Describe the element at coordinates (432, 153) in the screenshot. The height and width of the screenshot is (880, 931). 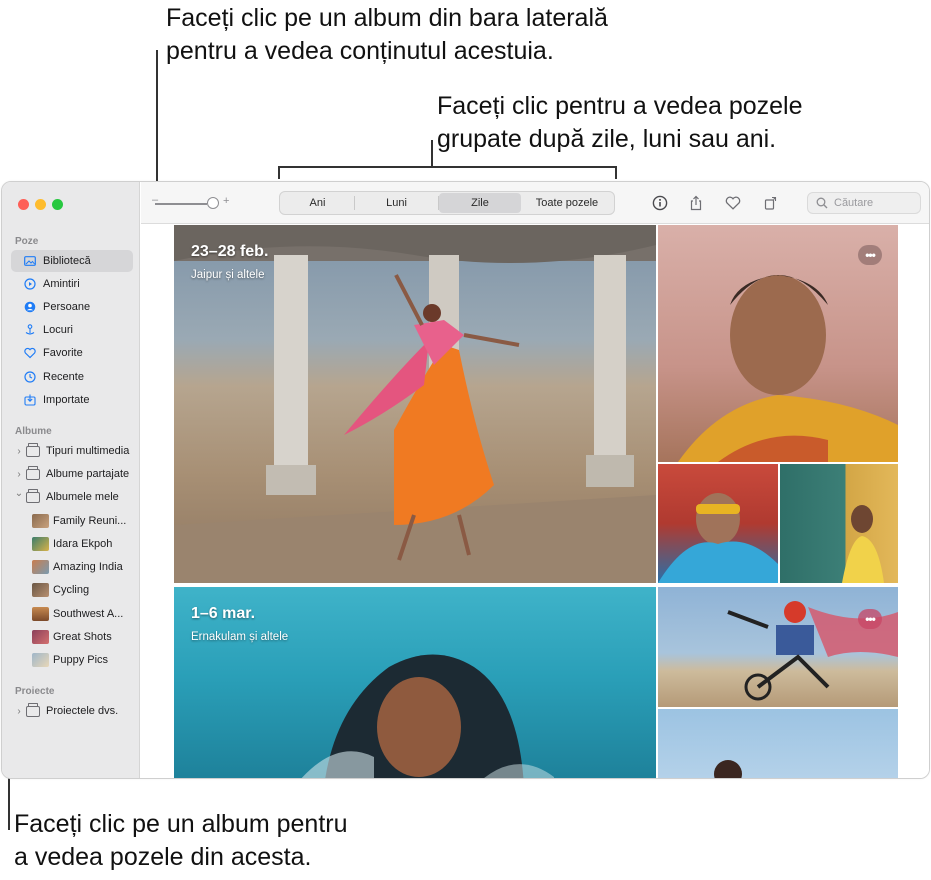
I see `leader-grouping-vertical` at that location.